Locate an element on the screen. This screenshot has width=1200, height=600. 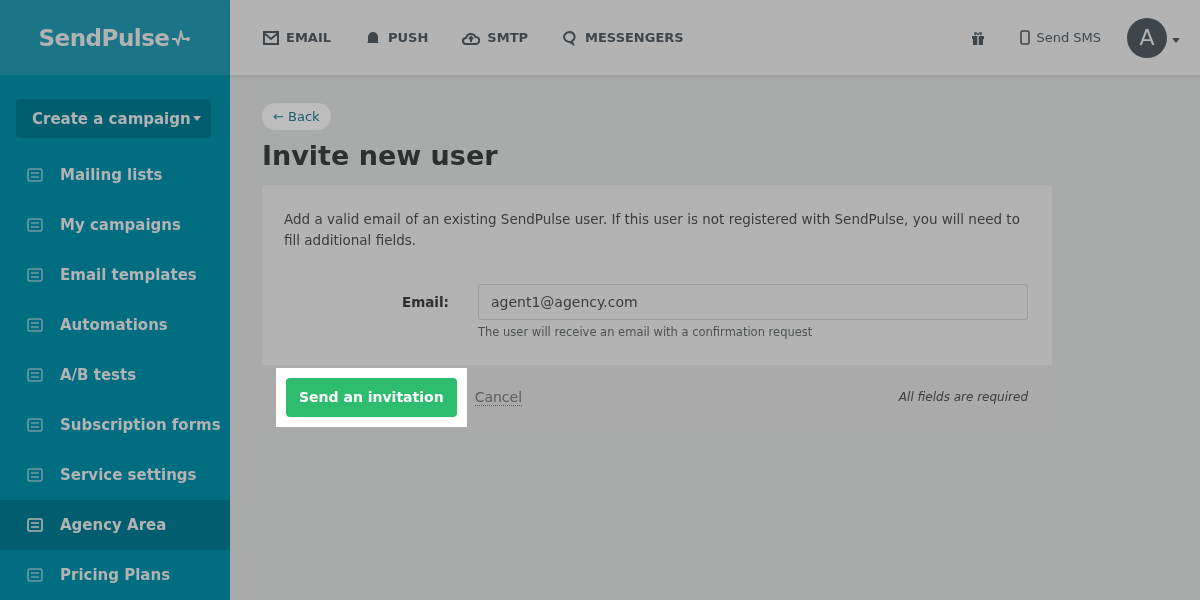
back-button: ← Back is located at coordinates (296, 116).